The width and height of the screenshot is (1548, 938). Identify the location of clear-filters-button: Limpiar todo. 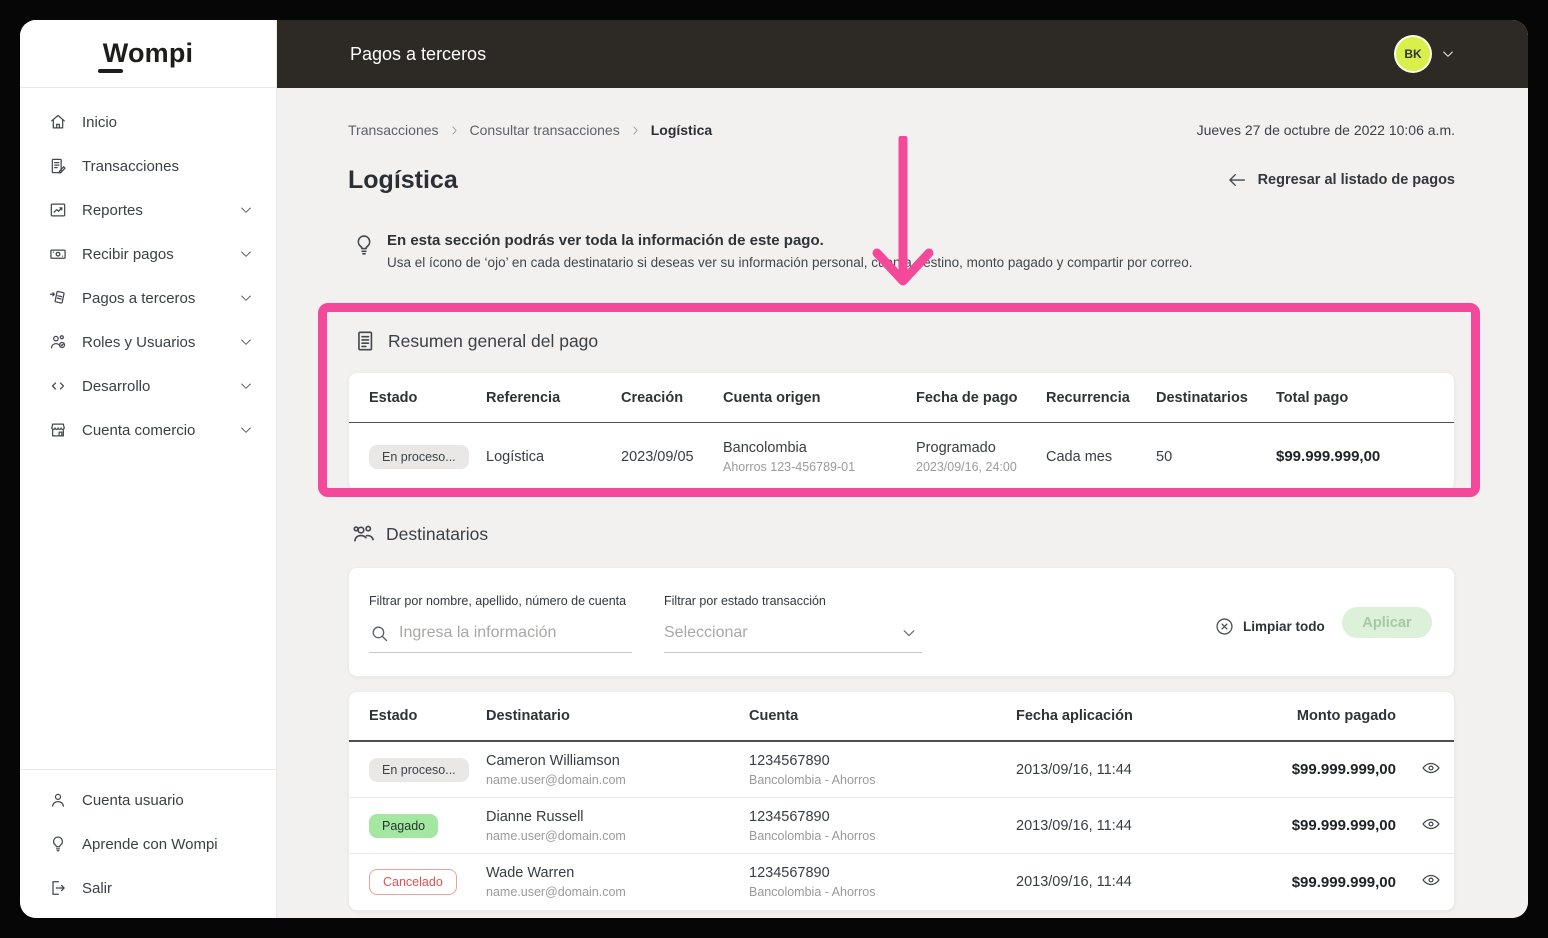
(1269, 626).